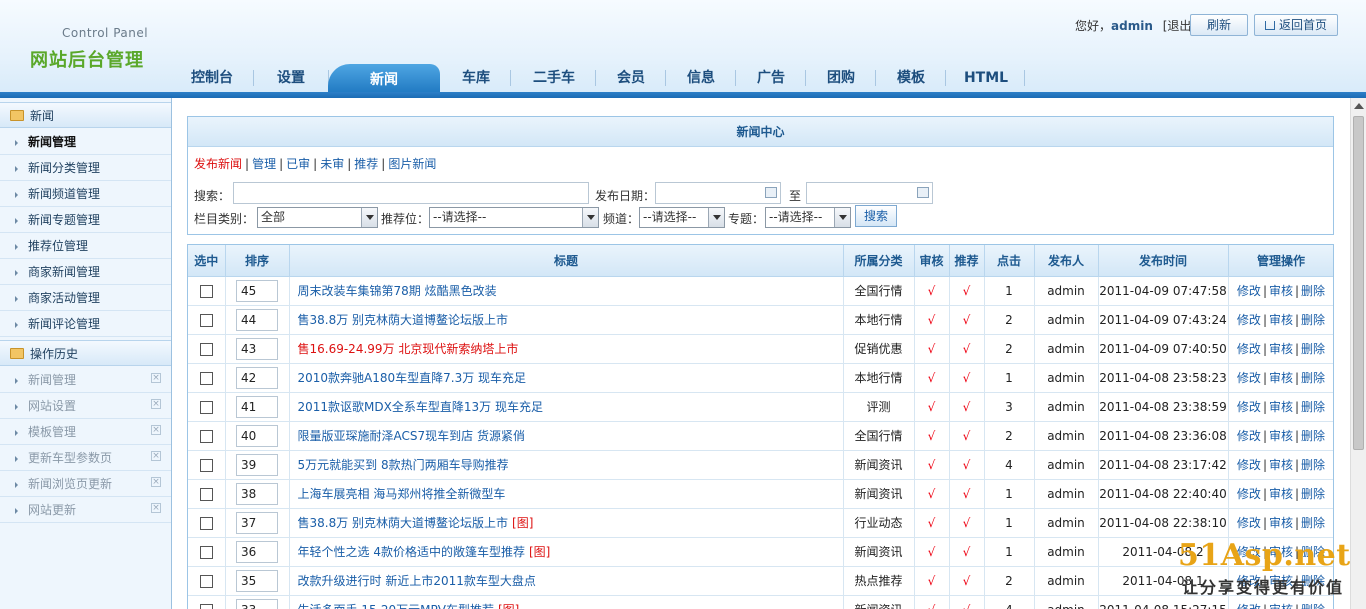  I want to click on nav-templates: 模板, so click(911, 78).